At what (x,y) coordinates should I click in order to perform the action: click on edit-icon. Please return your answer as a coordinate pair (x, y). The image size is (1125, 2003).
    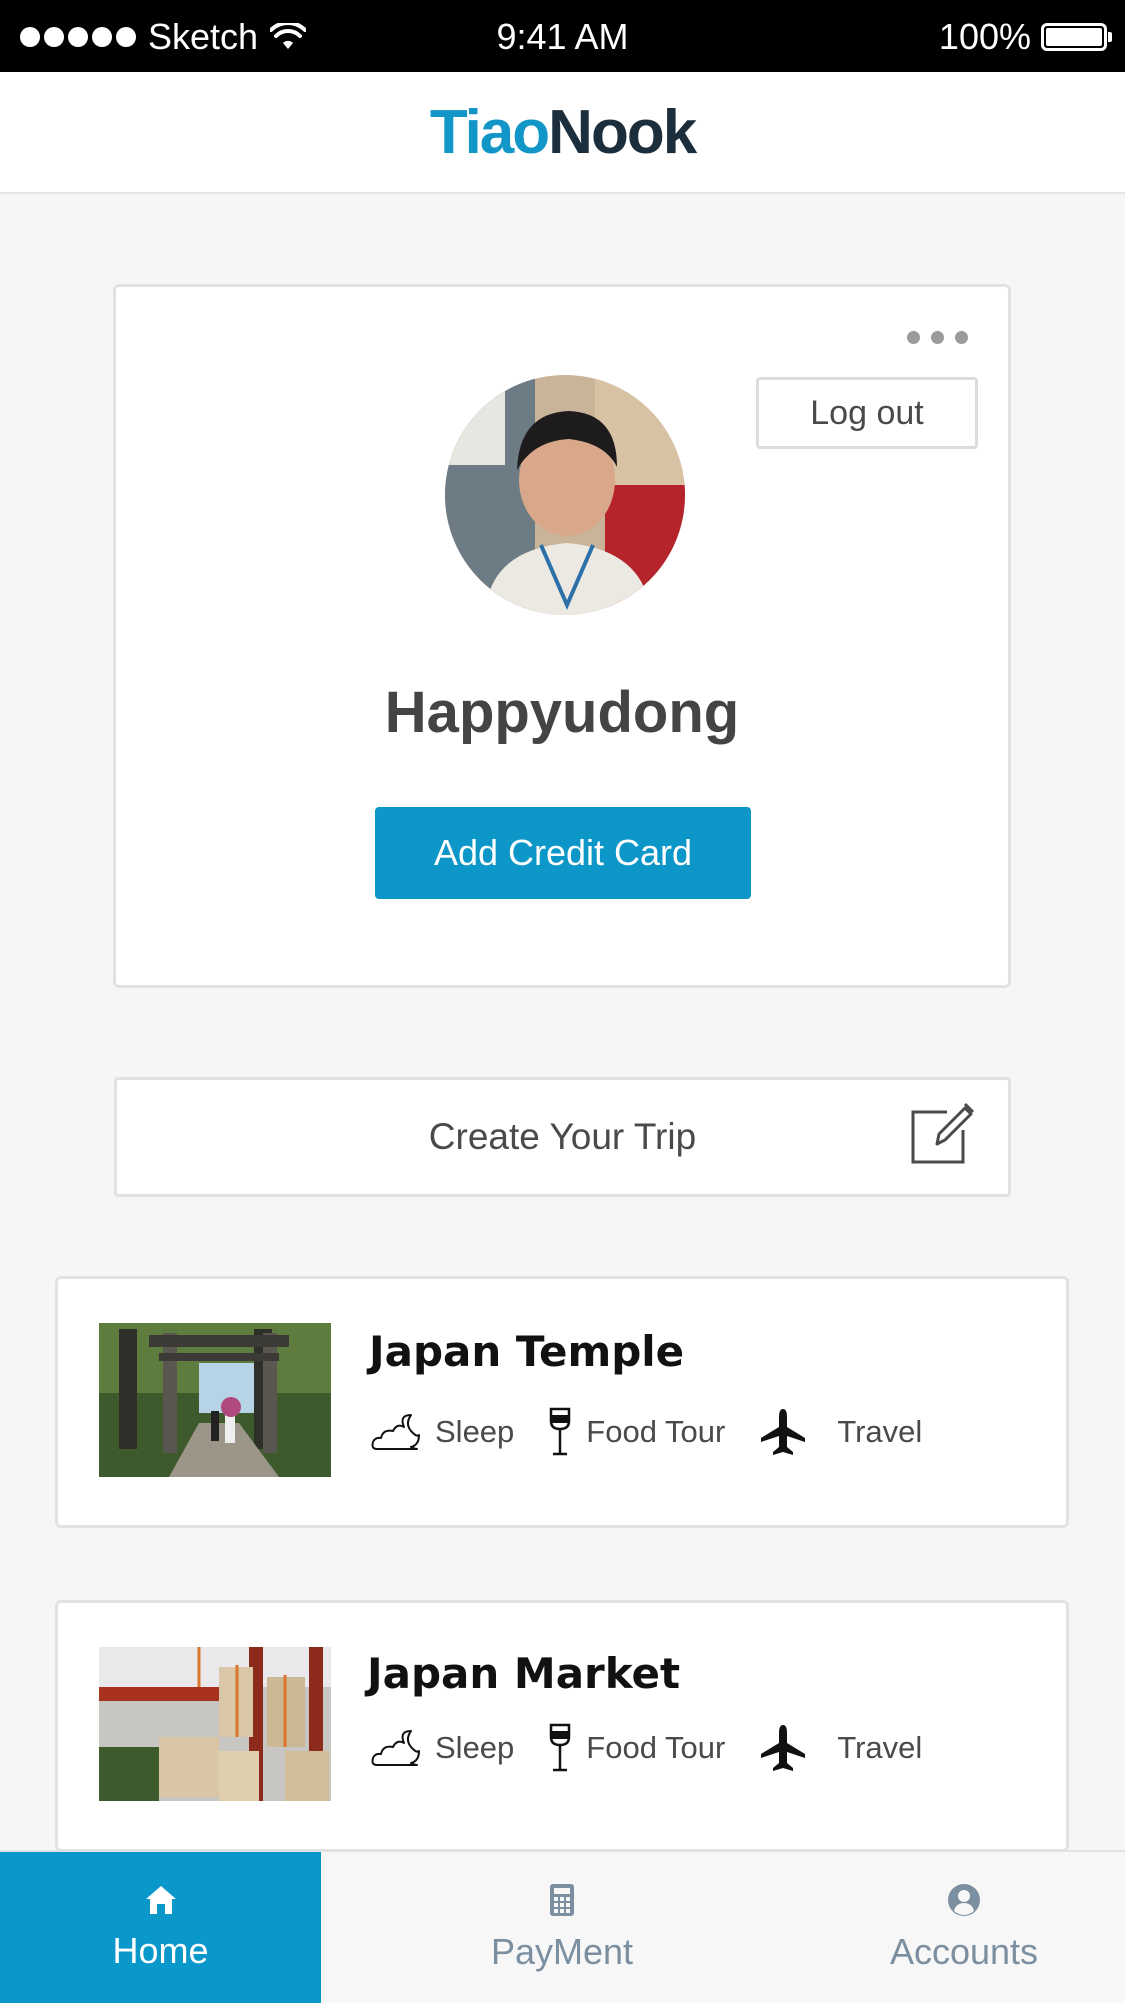
    Looking at the image, I should click on (943, 1133).